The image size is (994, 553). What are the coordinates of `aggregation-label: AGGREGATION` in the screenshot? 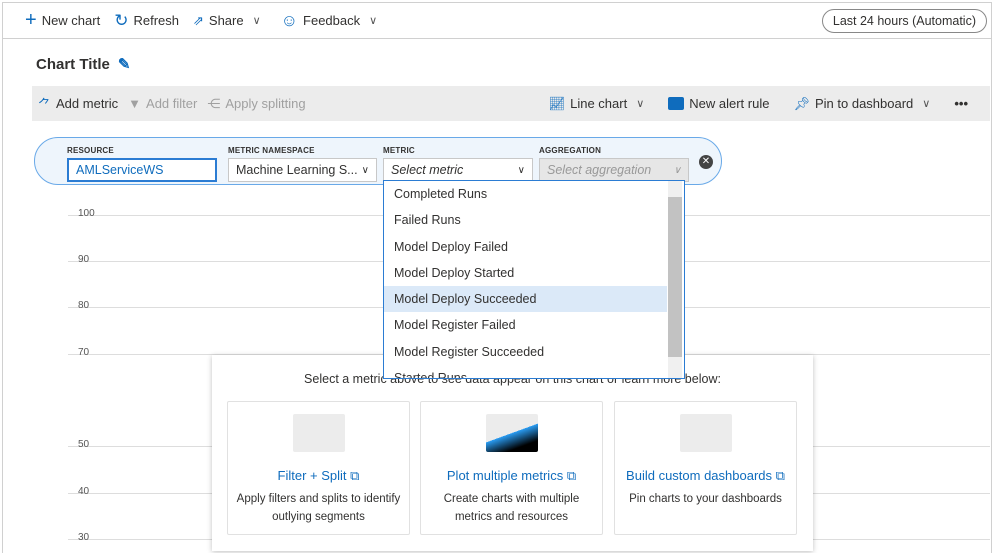 It's located at (570, 150).